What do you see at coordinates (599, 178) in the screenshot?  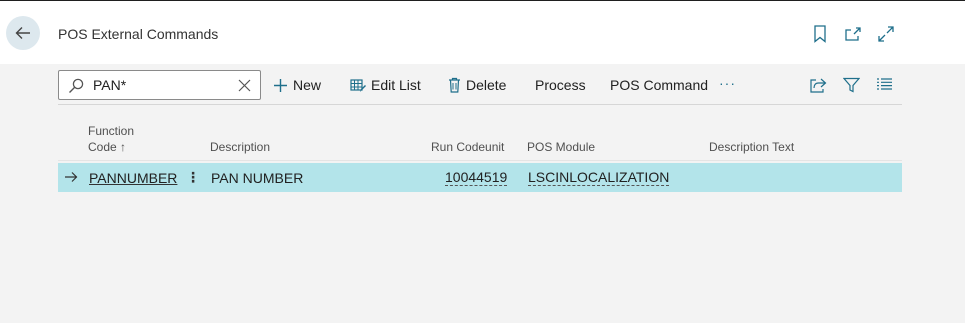 I see `pos-module-cell: LSCINLOCALIZATION` at bounding box center [599, 178].